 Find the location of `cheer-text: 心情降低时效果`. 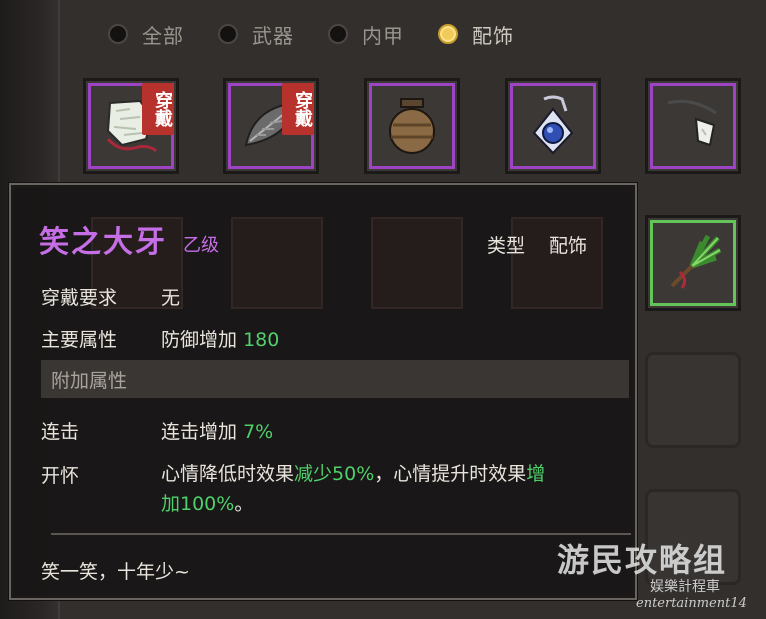

cheer-text: 心情降低时效果 is located at coordinates (228, 474).